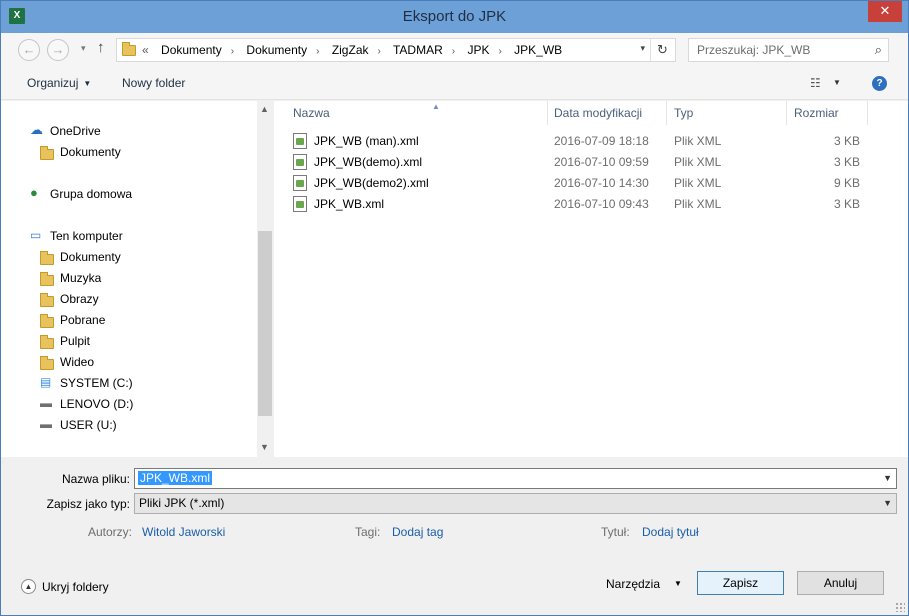  What do you see at coordinates (29, 50) in the screenshot?
I see `back-button: ←` at bounding box center [29, 50].